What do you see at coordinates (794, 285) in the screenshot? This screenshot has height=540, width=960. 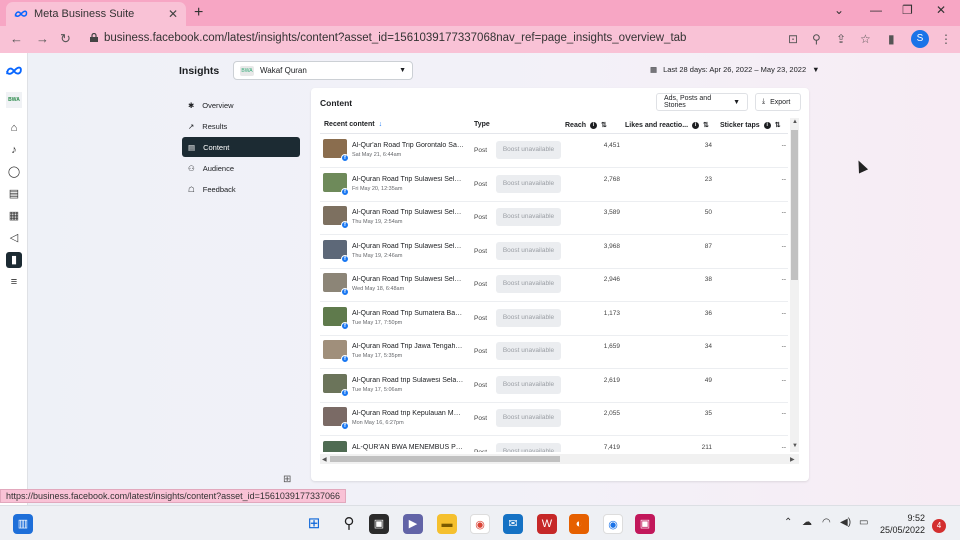 I see `vertical-scrollbar: ▲ ▼` at bounding box center [794, 285].